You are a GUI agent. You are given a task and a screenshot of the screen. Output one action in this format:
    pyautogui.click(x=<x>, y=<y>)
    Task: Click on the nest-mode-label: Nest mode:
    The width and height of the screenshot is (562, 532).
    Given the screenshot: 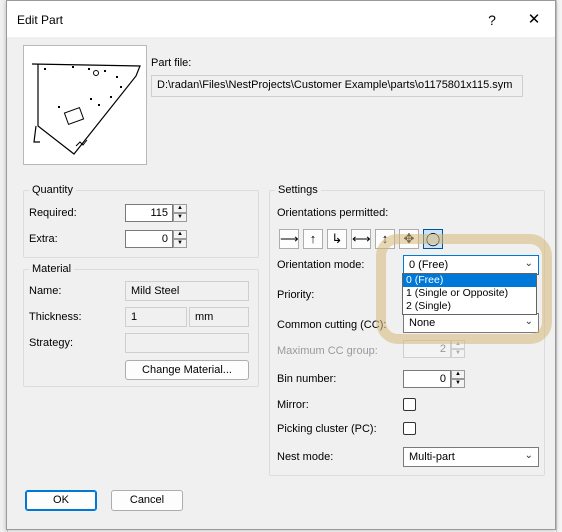 What is the action you would take?
    pyautogui.click(x=305, y=457)
    